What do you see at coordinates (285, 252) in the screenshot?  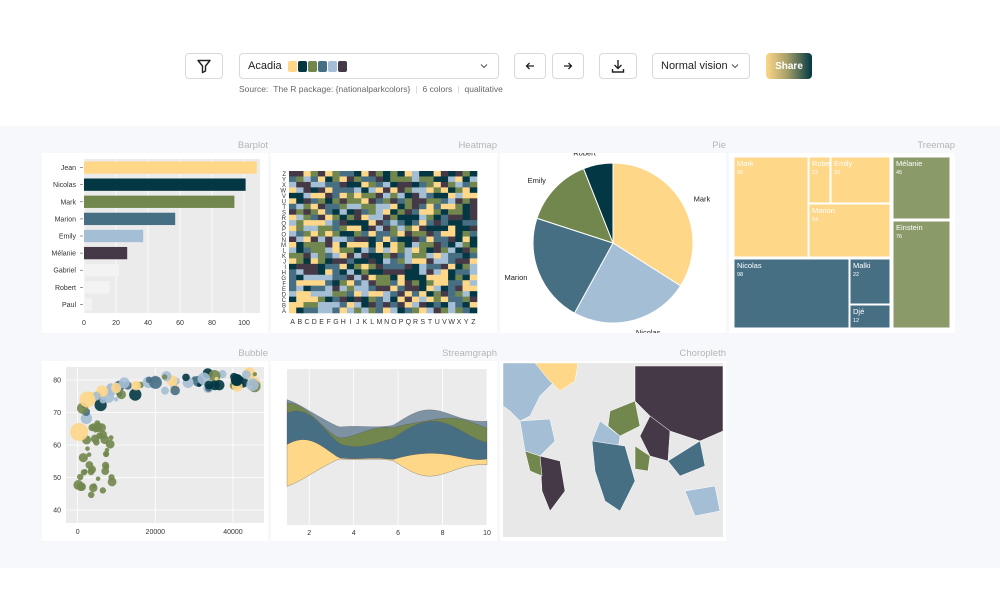 I see `y-tick-label: L` at bounding box center [285, 252].